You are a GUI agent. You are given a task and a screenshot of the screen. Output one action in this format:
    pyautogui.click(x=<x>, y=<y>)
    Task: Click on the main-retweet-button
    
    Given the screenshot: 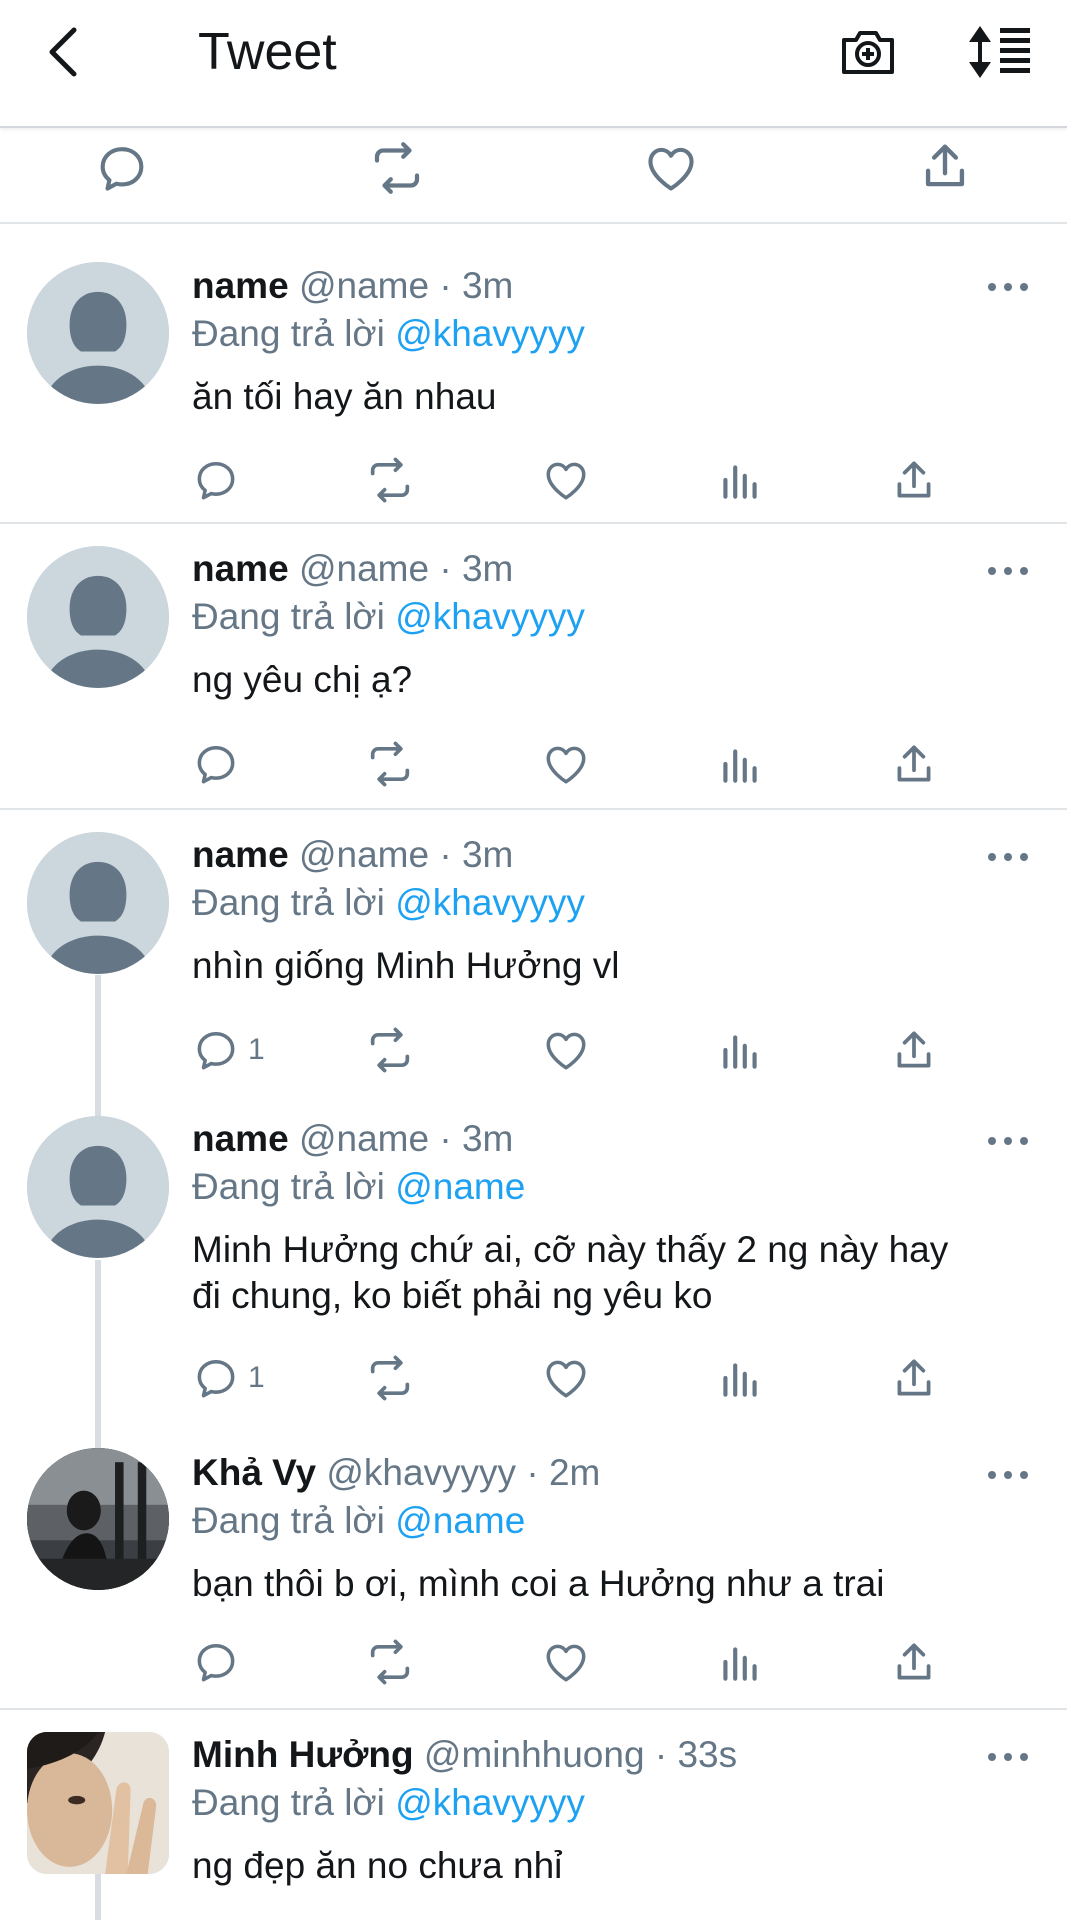 What is the action you would take?
    pyautogui.click(x=397, y=168)
    